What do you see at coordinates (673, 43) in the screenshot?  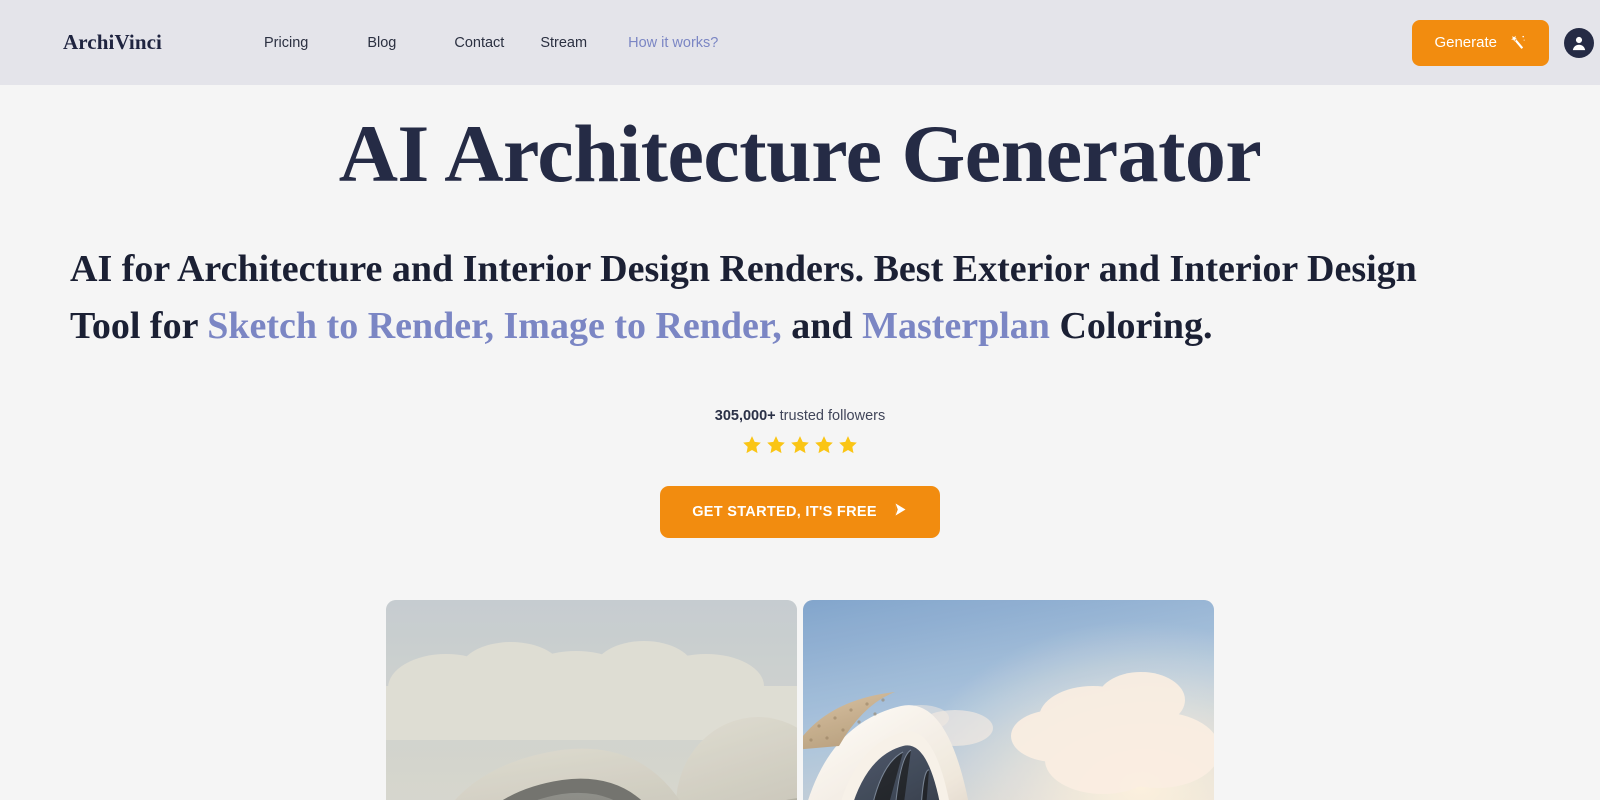 I see `nav-link-how-it-works: How it works?` at bounding box center [673, 43].